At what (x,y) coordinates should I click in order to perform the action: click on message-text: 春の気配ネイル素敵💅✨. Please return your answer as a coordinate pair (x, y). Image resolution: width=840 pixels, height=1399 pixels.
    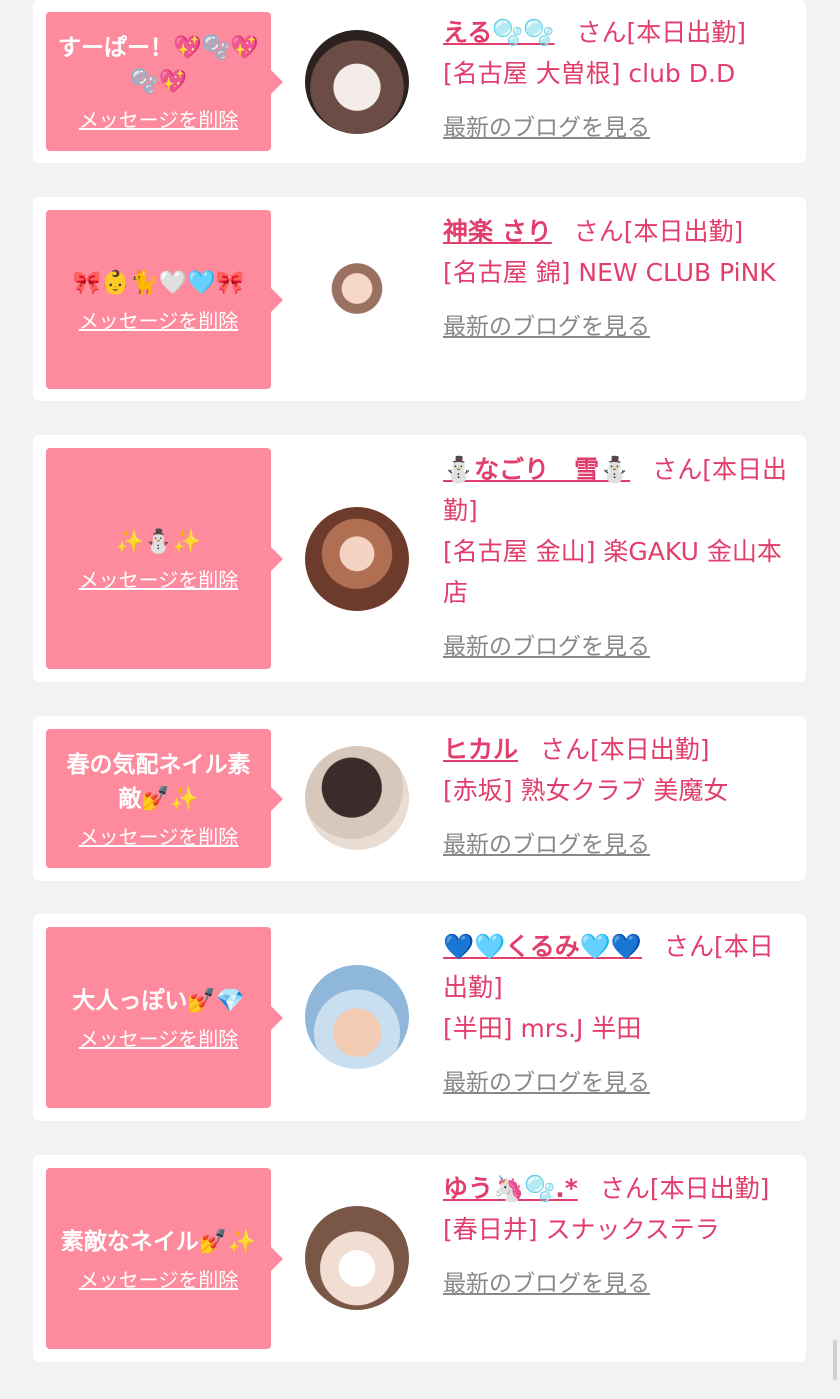
    Looking at the image, I should click on (158, 781).